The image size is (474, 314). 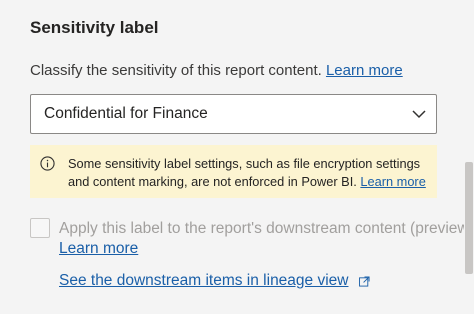 What do you see at coordinates (392, 181) in the screenshot?
I see `warning-learn-more-link: Learn more` at bounding box center [392, 181].